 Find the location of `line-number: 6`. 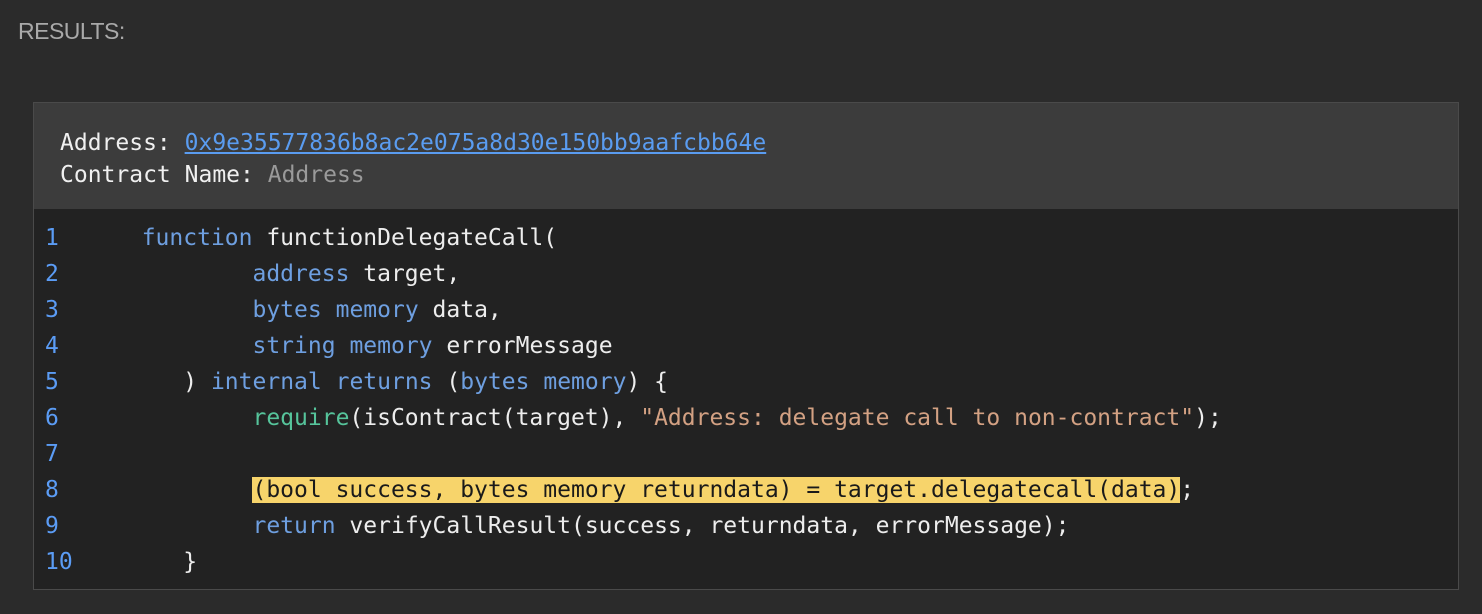

line-number: 6 is located at coordinates (52, 418).